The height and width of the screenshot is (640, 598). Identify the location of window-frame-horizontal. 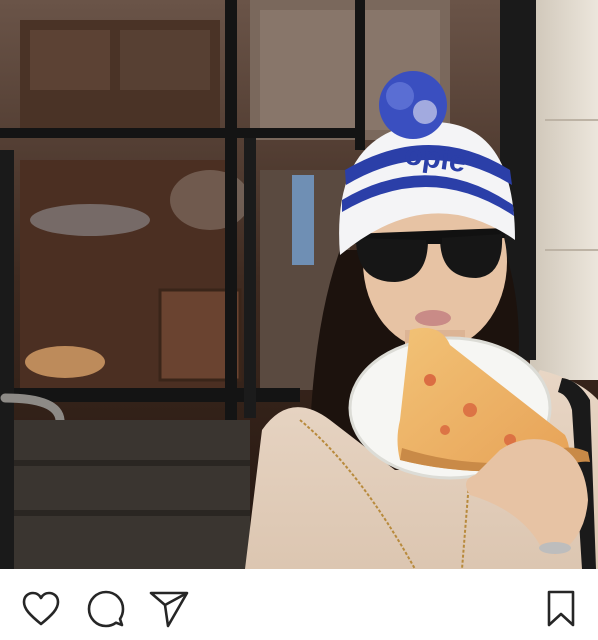
(180, 133).